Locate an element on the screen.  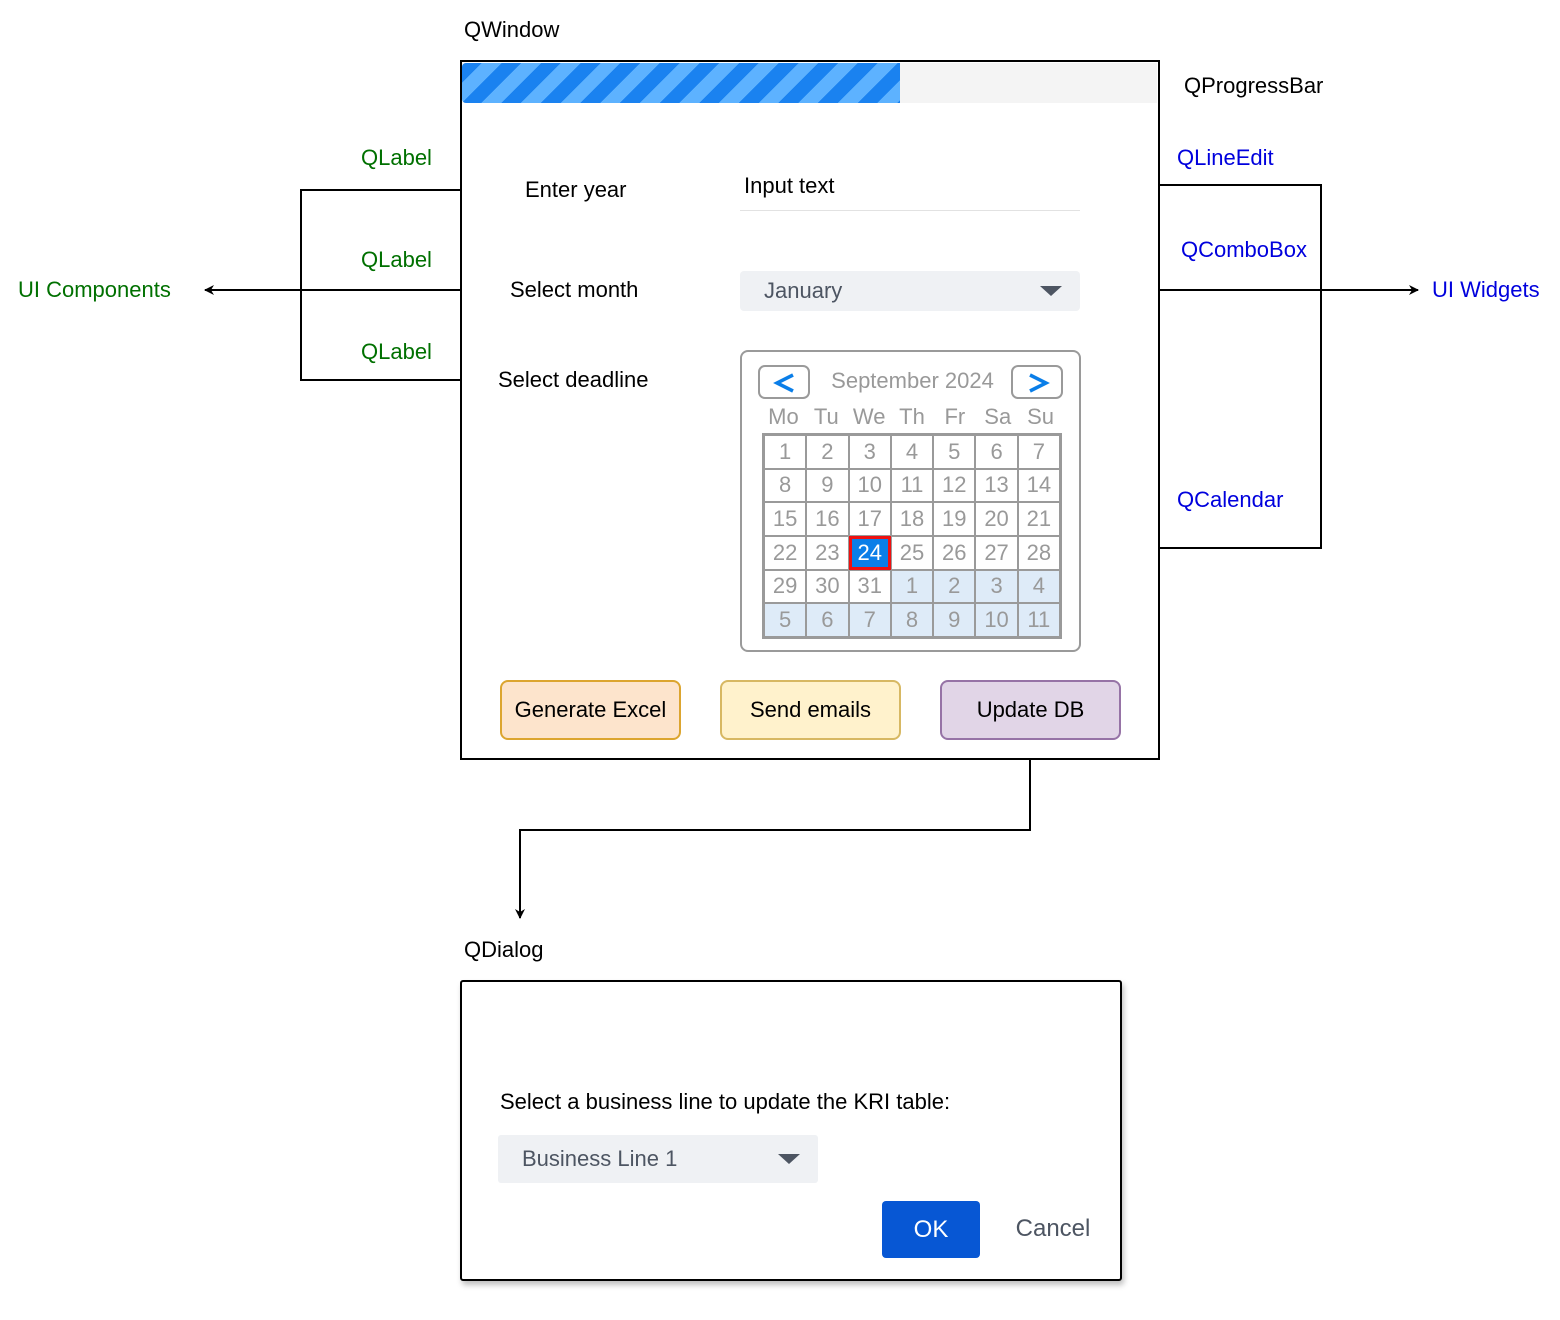
calendar-weekday-header: Mo Tu We Th Fr Sa Su is located at coordinates (912, 417).